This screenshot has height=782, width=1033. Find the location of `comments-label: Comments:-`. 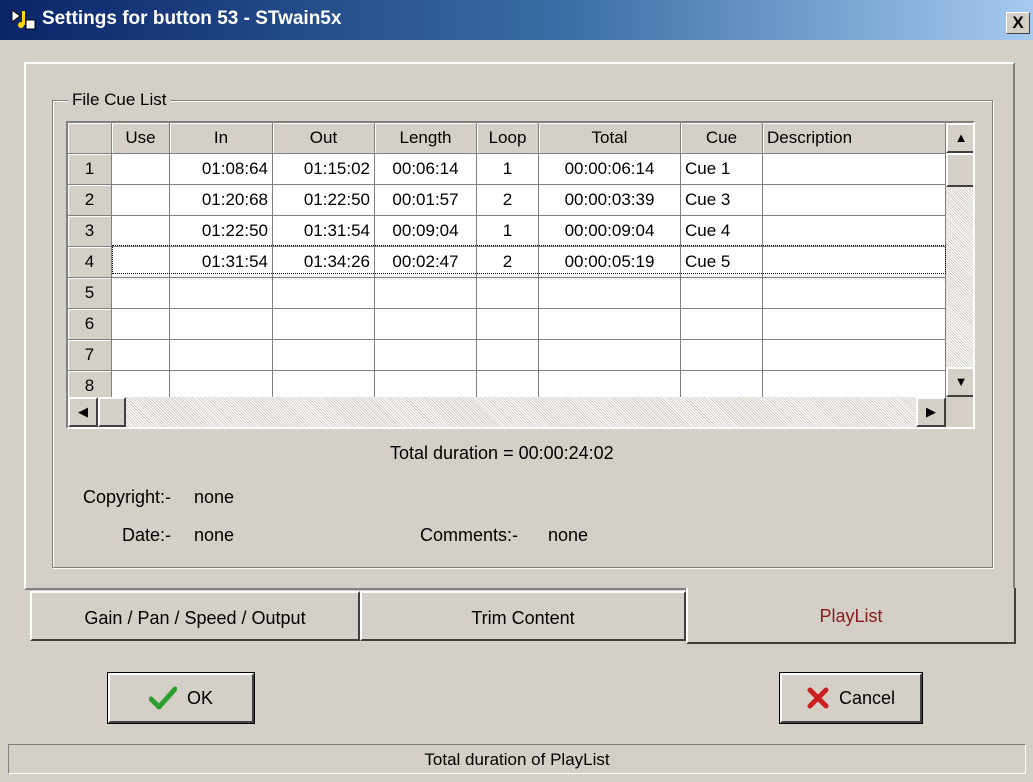

comments-label: Comments:- is located at coordinates (469, 535).